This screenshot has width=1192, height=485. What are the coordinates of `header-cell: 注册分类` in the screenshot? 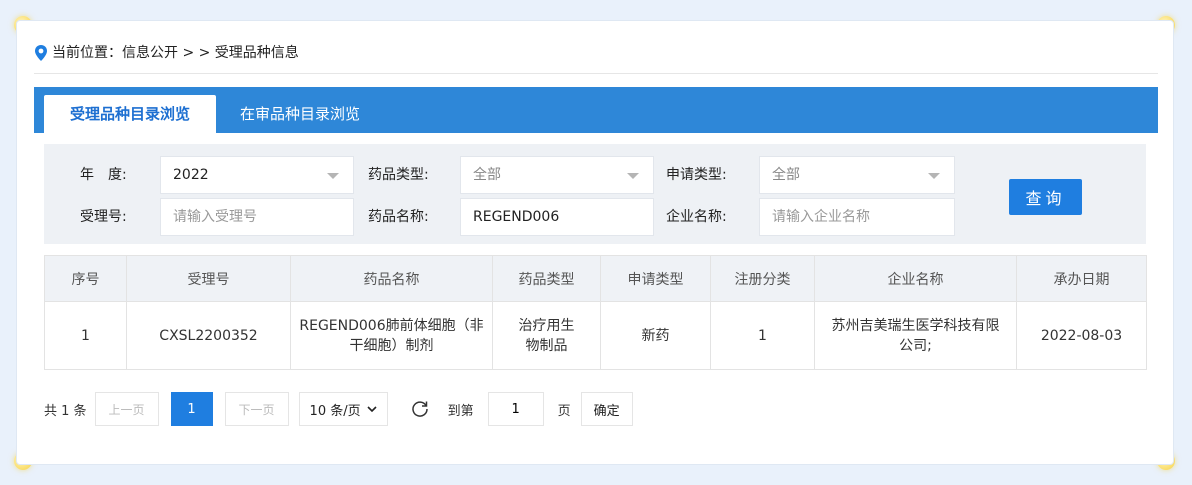 It's located at (762, 278).